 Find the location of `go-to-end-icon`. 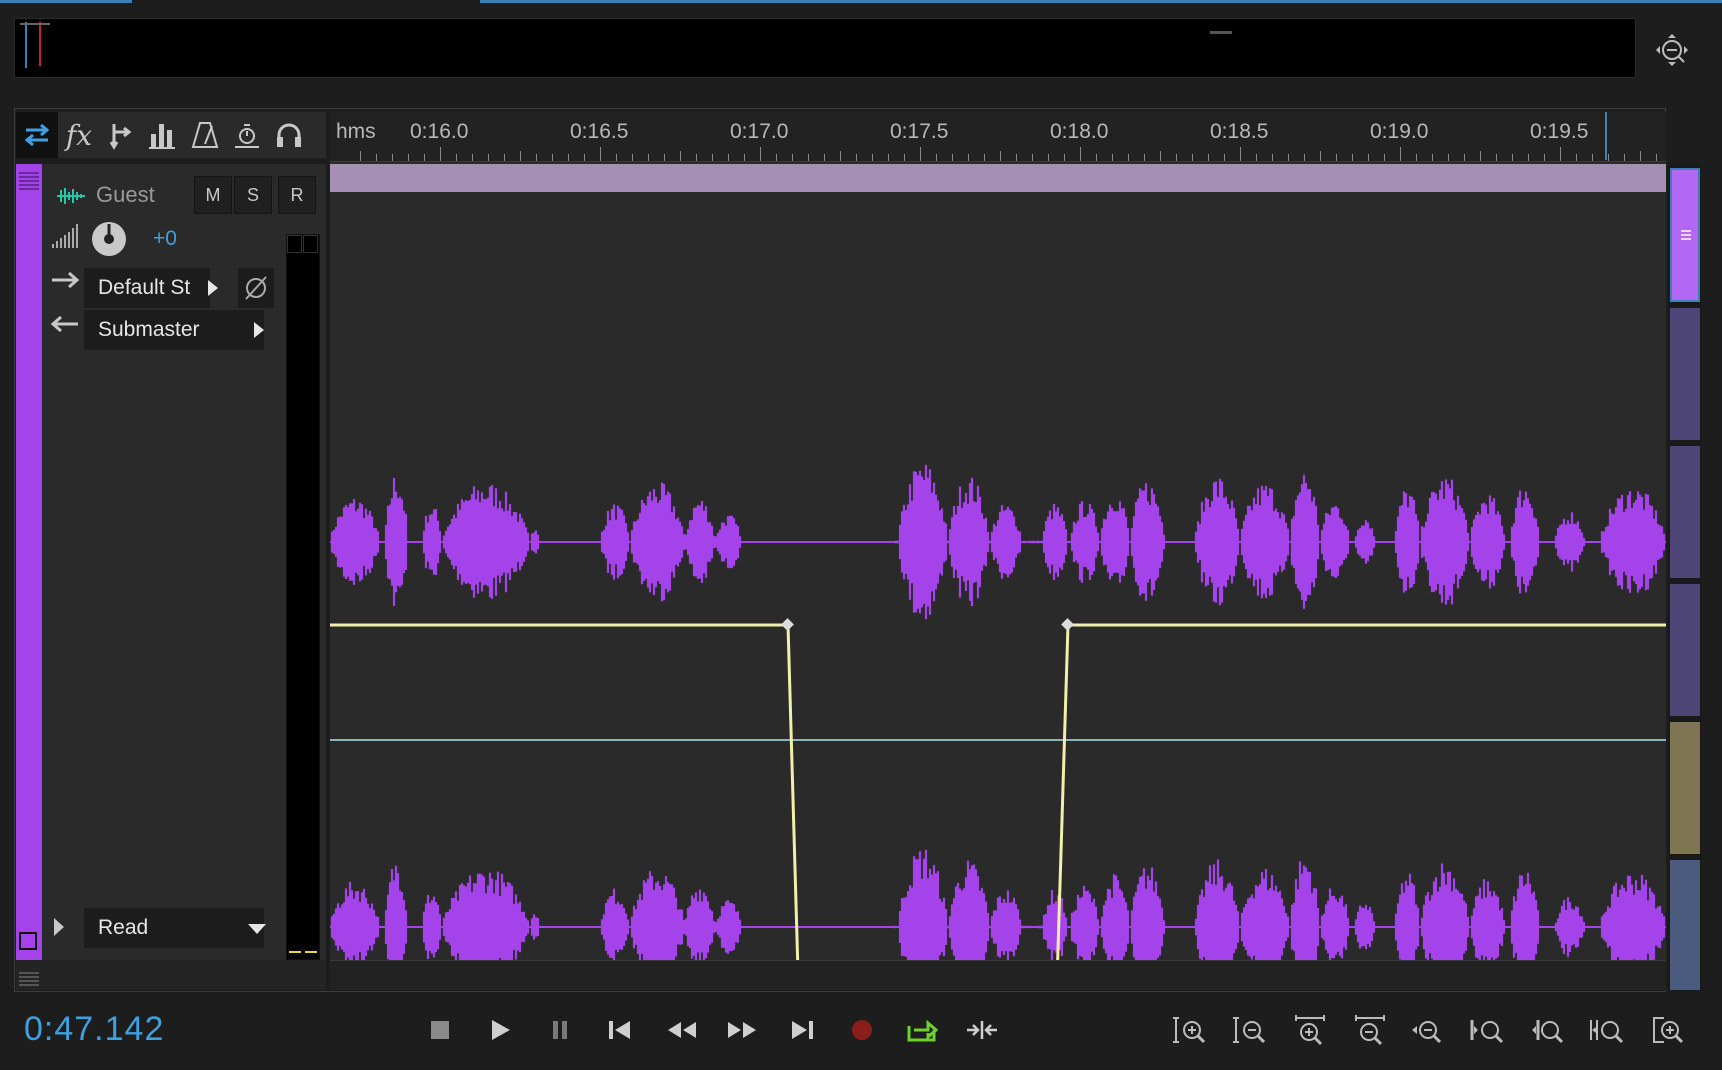

go-to-end-icon is located at coordinates (802, 1030).